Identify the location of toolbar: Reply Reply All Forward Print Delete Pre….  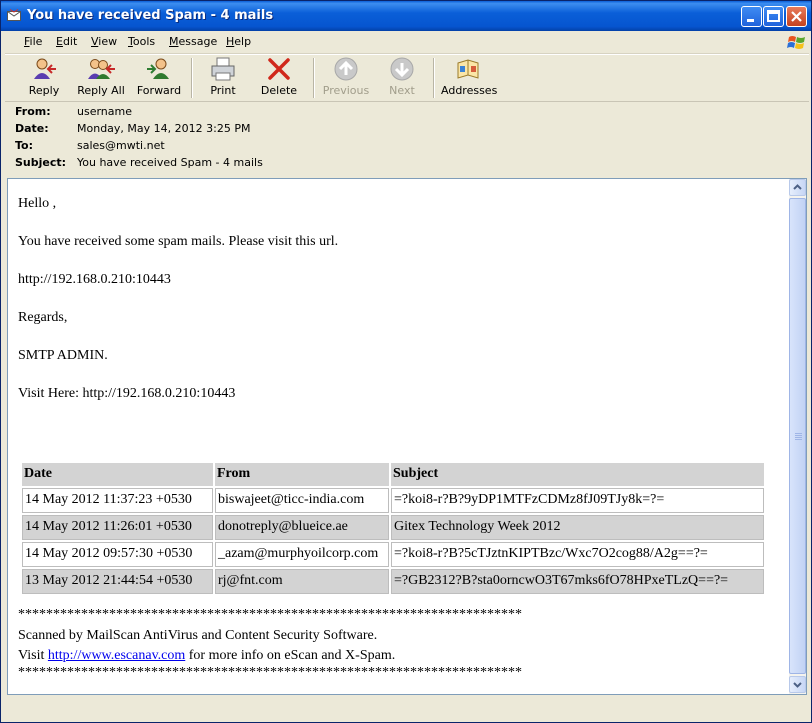
(407, 78).